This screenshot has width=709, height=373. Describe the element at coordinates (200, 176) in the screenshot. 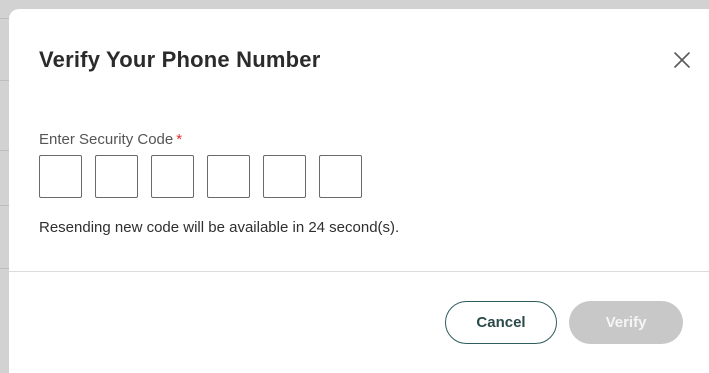

I see `security-code-inputs` at that location.